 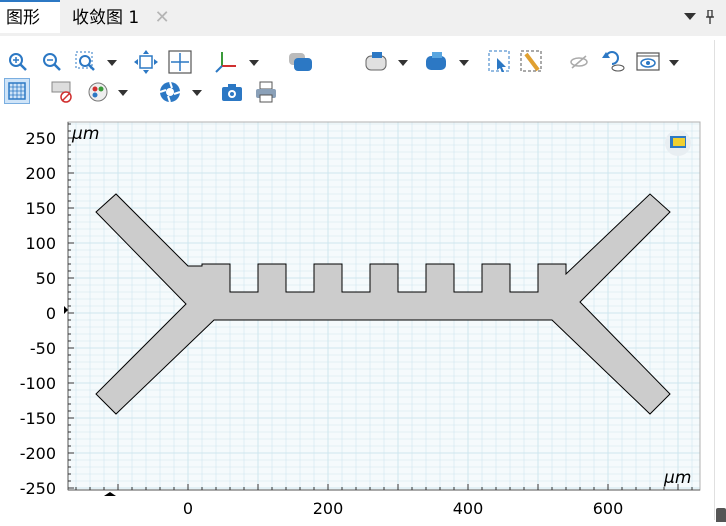 What do you see at coordinates (677, 478) in the screenshot?
I see `unit-label-bottom: μm` at bounding box center [677, 478].